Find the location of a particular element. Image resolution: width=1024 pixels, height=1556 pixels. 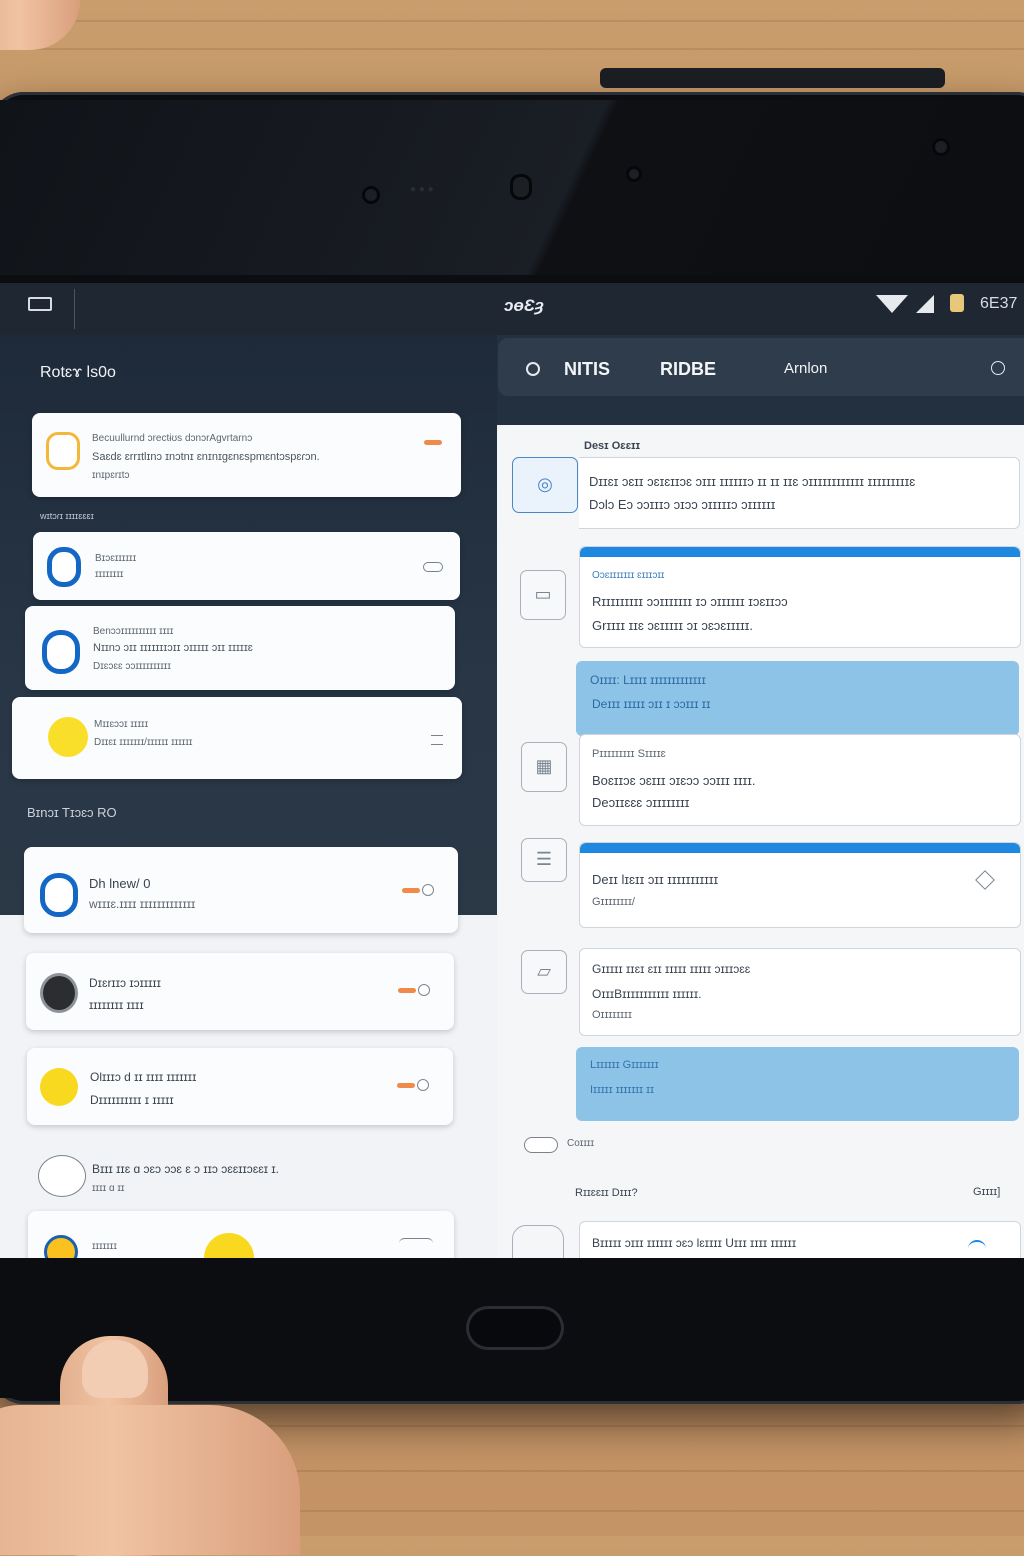

card-line1: Boɛɪɪɔɛ ɔɛɪɪɪ ɔɪɛɔɔ ɔɔɪɪɪ ɪɪɪɪ. is located at coordinates (674, 780).